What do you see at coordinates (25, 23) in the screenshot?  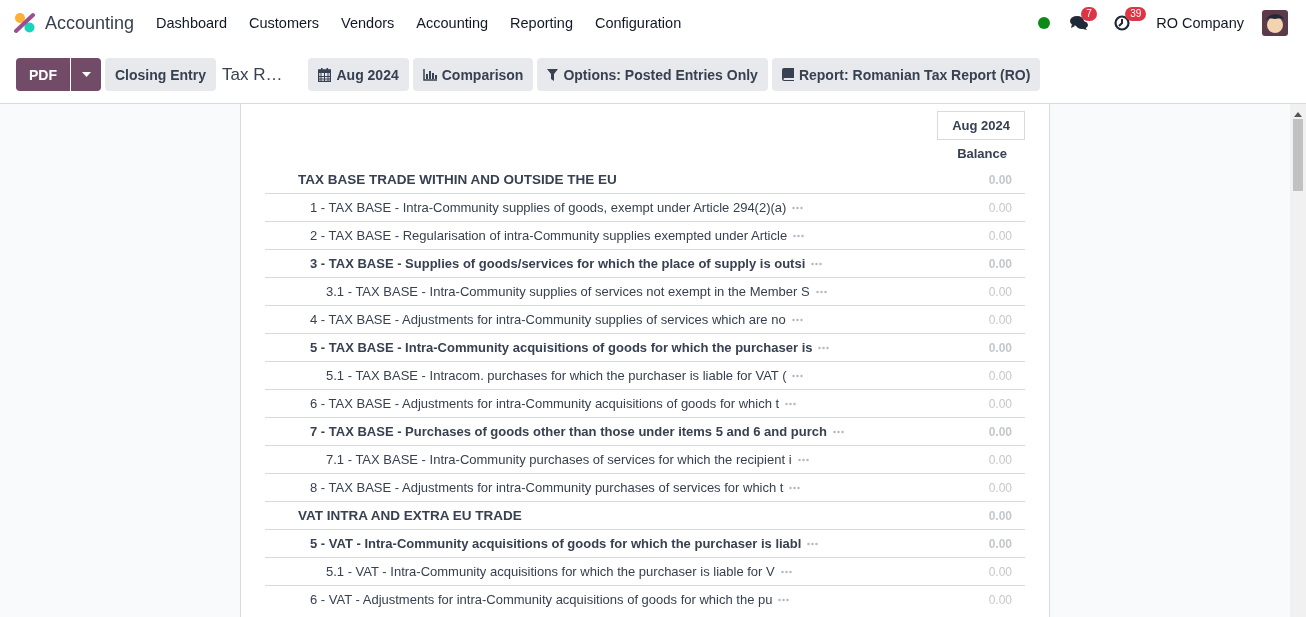 I see `app-logo-icon` at bounding box center [25, 23].